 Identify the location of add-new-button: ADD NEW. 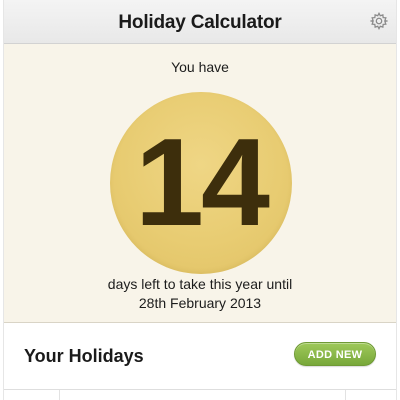
(335, 354).